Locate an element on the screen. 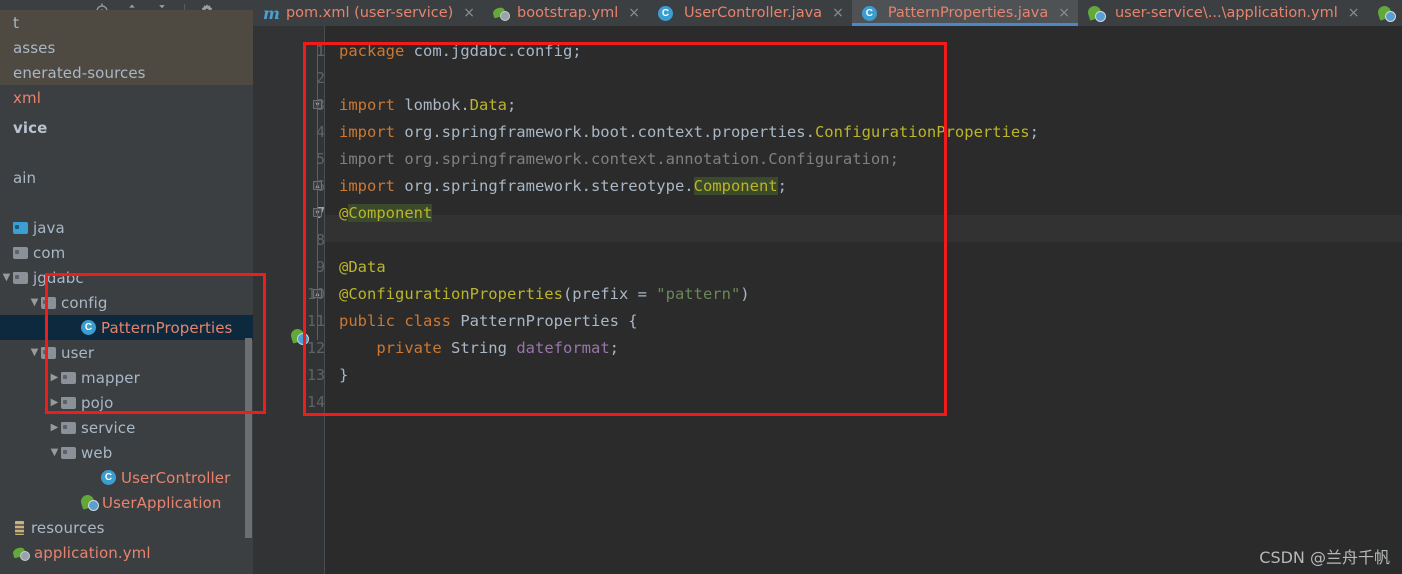 The image size is (1402, 574). editor-tab-bootstrap-yml: bootstrap.yml × is located at coordinates (565, 13).